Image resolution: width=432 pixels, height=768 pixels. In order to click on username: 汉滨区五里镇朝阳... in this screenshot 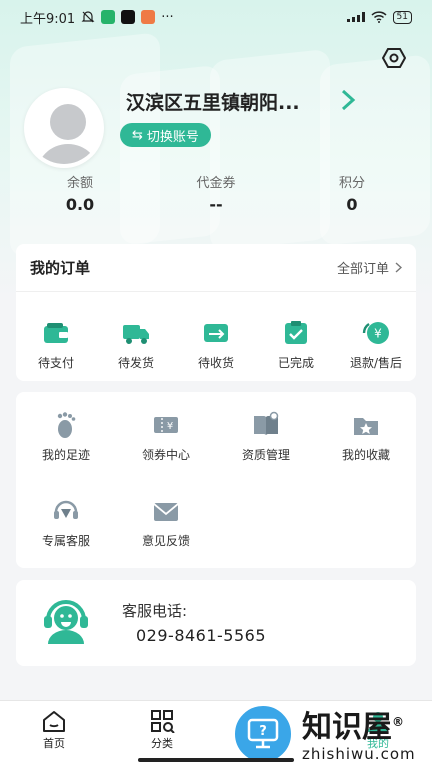, I will do `click(231, 101)`.